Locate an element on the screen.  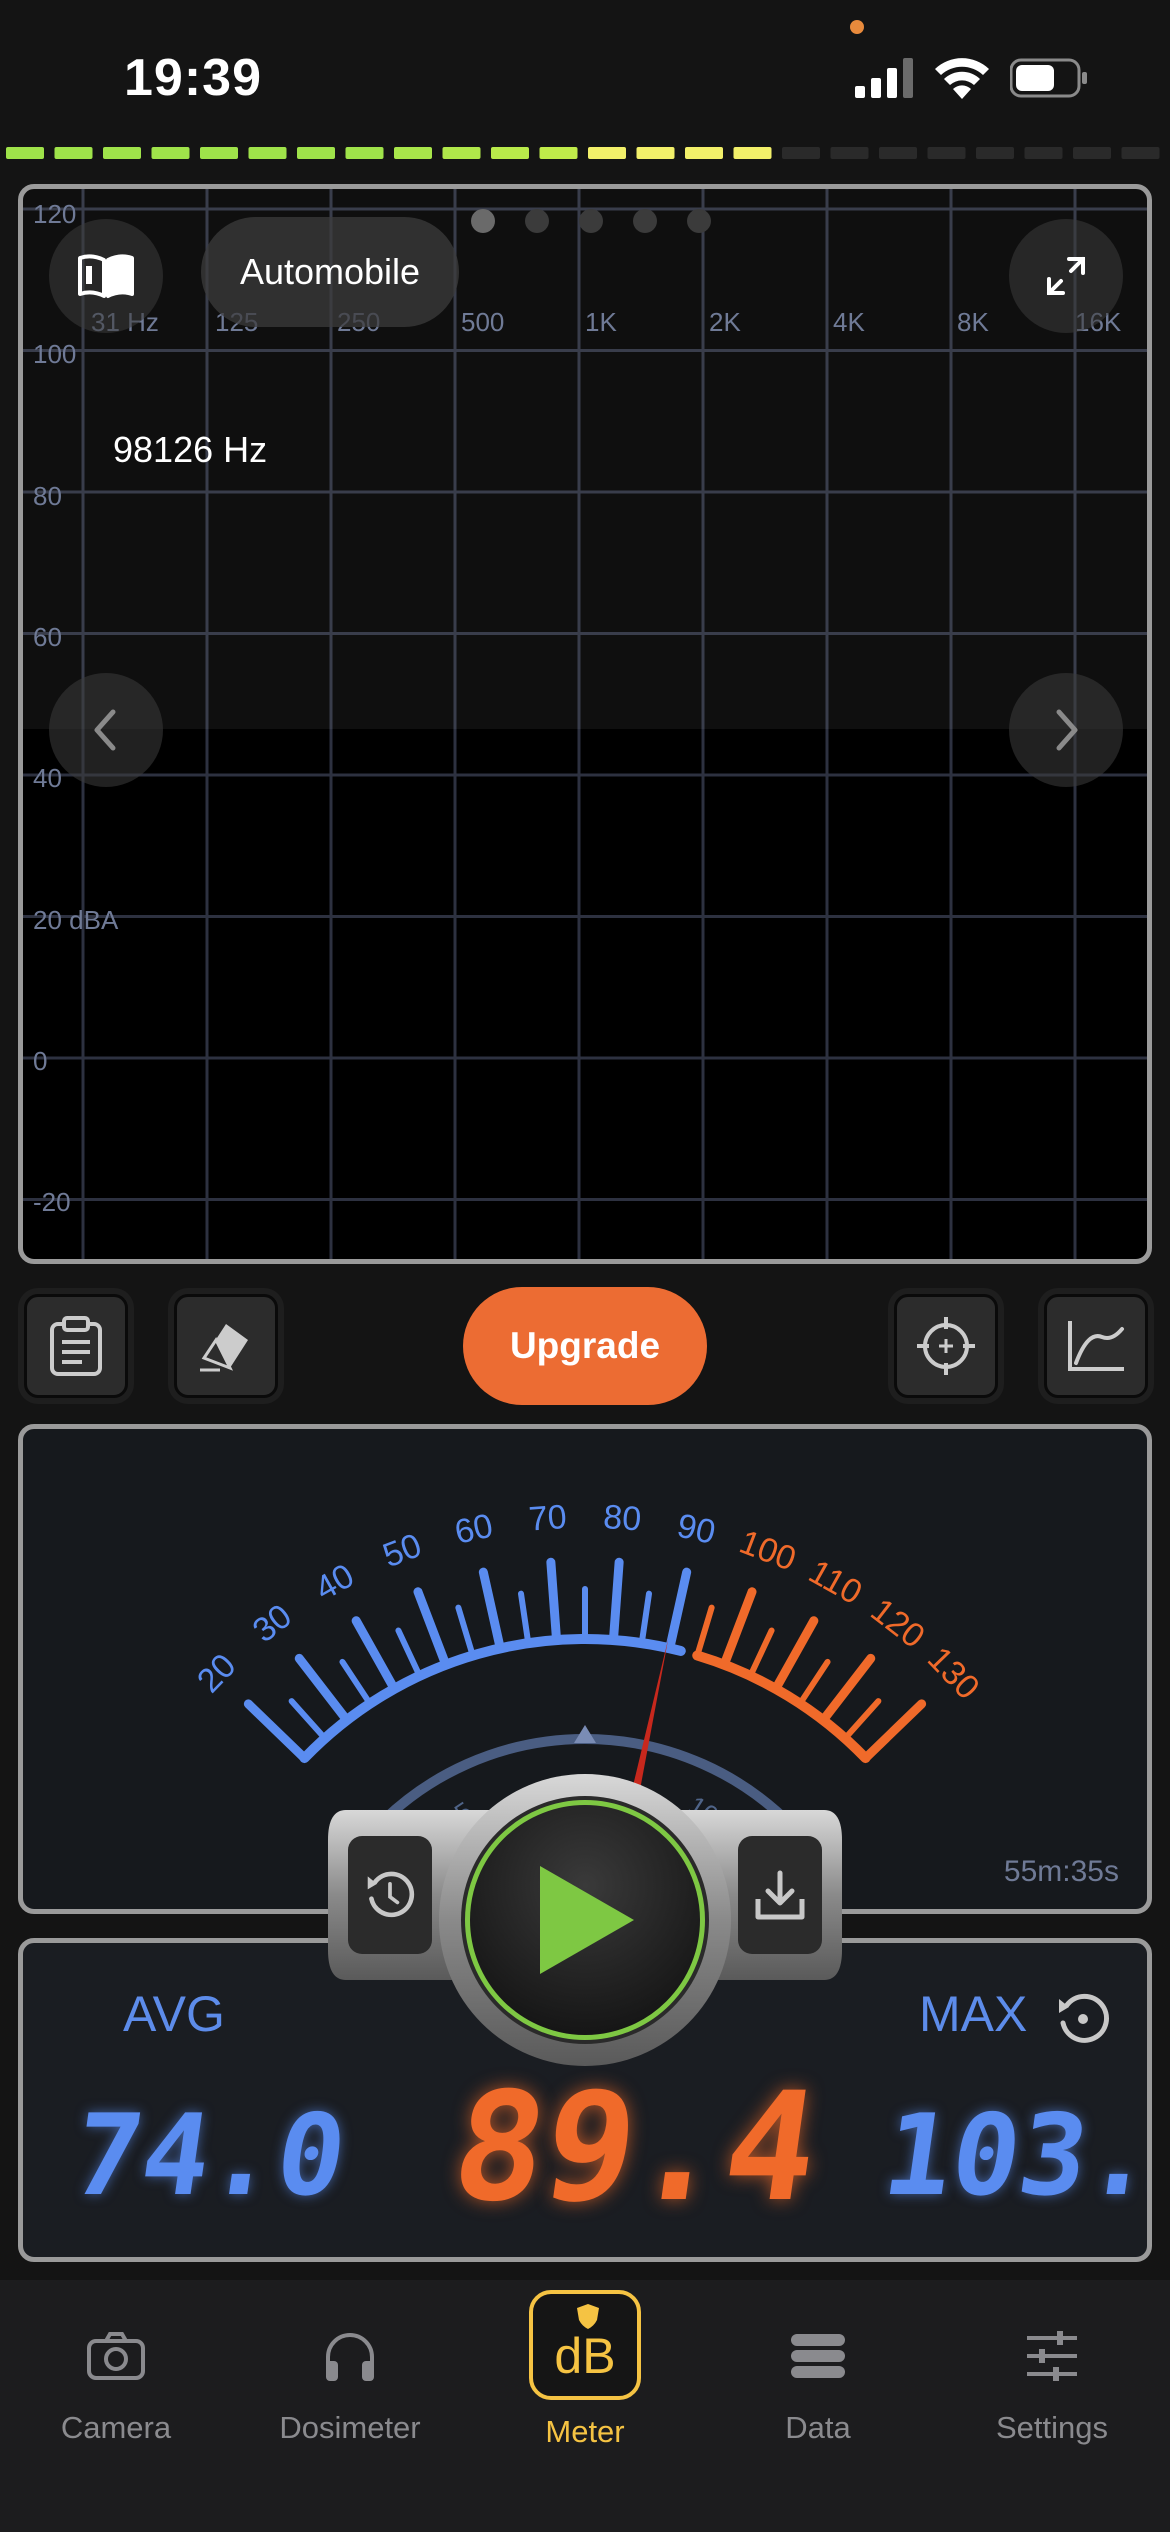
tab-dosimeter-label: Dosimeter is located at coordinates (350, 2427).